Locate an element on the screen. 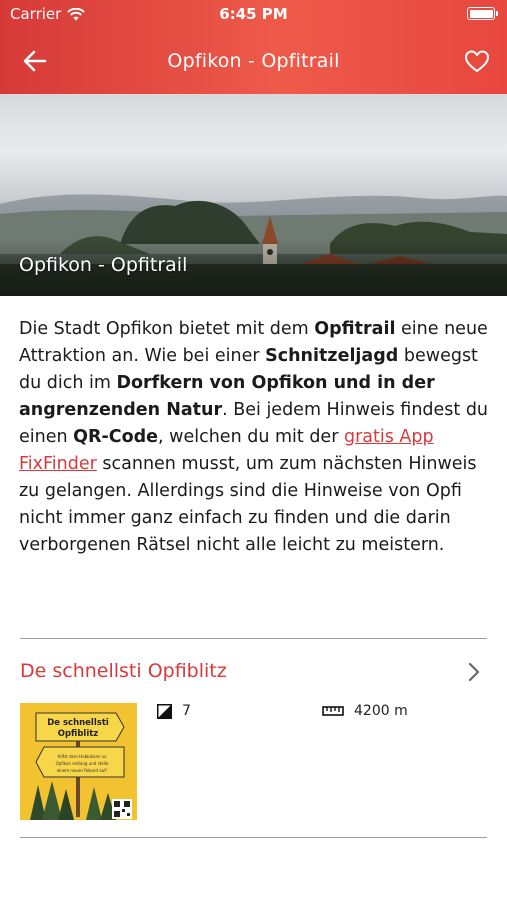 The image size is (507, 900). trail-length: 4200 m is located at coordinates (365, 711).